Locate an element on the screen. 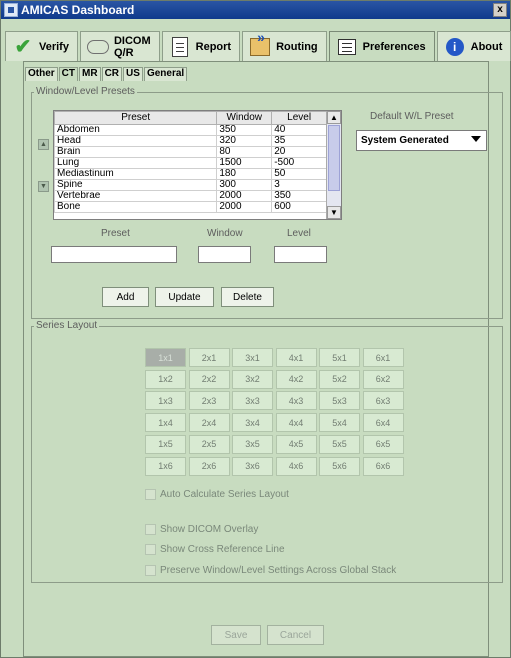 The width and height of the screenshot is (511, 658). auto-calculate-label: Auto Calculate Series Layout is located at coordinates (224, 494).